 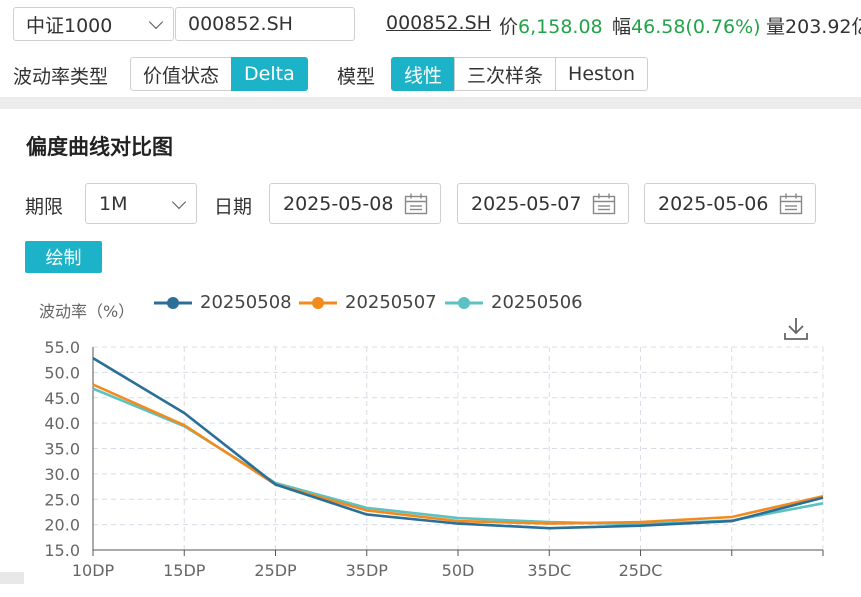 What do you see at coordinates (813, 27) in the screenshot?
I see `volume-quote: 量203.92亿` at bounding box center [813, 27].